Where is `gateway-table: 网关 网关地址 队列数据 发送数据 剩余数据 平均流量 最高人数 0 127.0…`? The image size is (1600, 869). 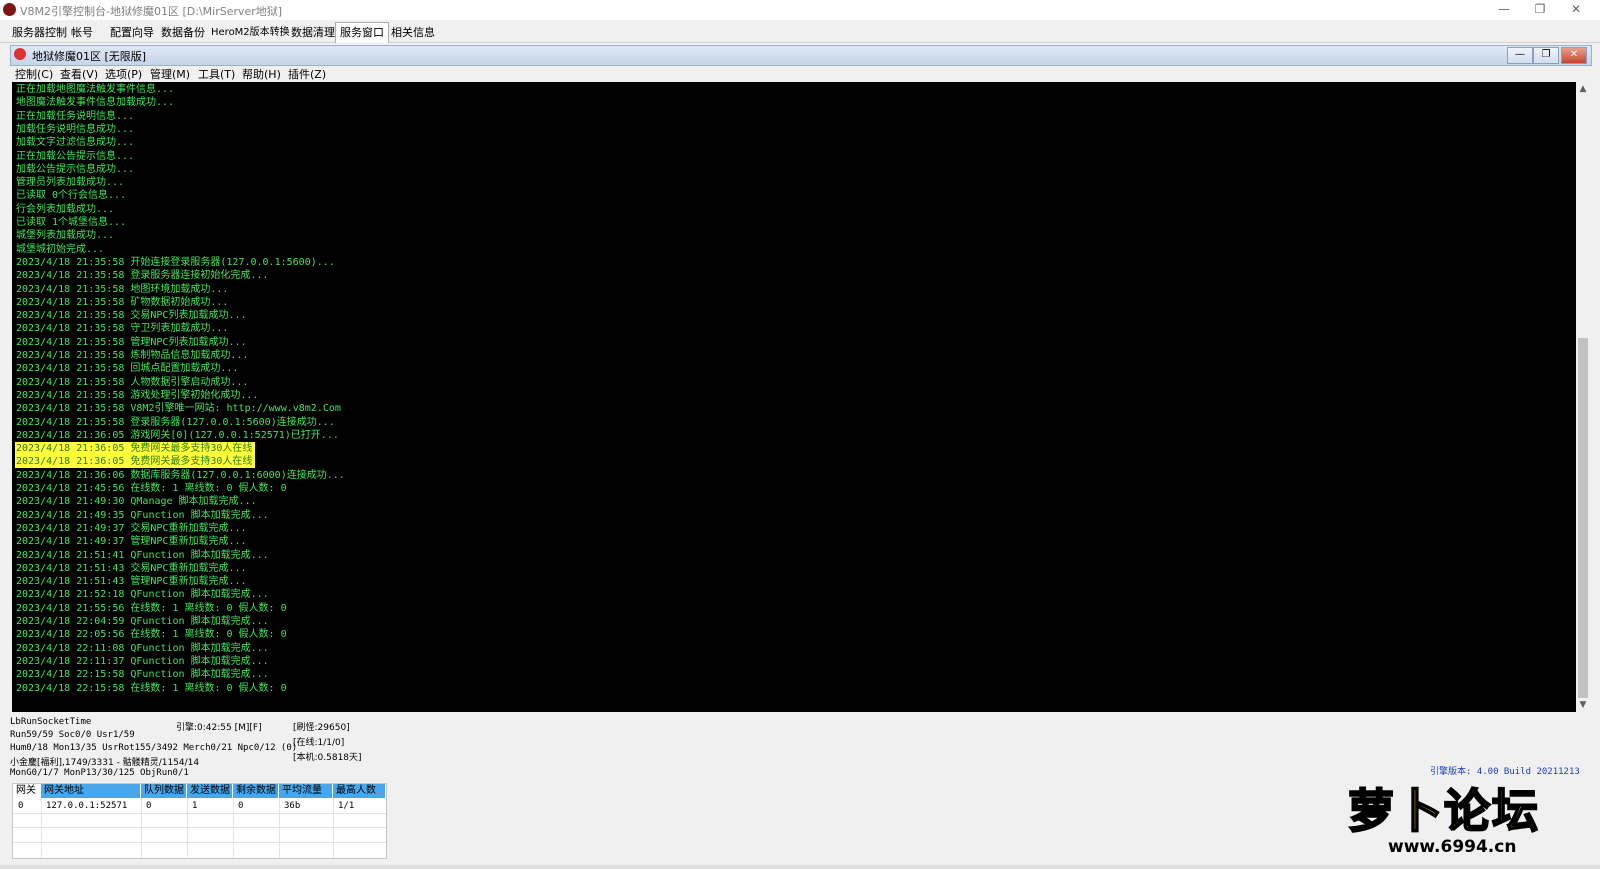 gateway-table: 网关 网关地址 队列数据 发送数据 剩余数据 平均流量 最高人数 0 127.0… is located at coordinates (199, 821).